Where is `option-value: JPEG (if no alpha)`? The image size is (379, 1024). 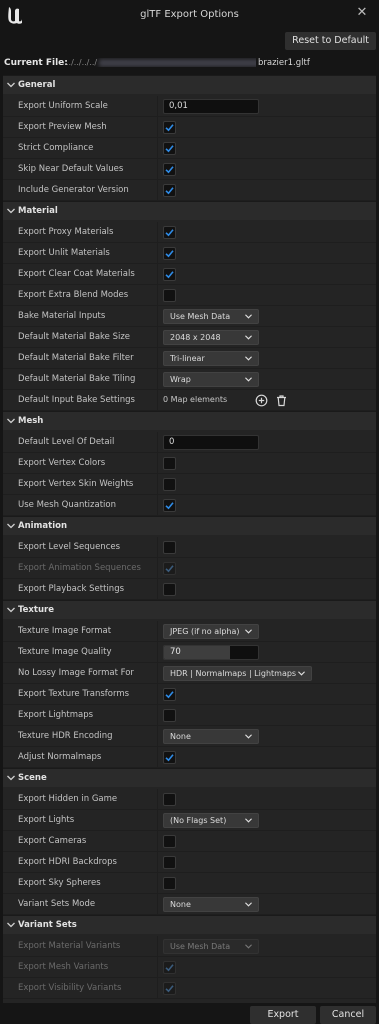
option-value: JPEG (if no alpha) is located at coordinates (266, 631).